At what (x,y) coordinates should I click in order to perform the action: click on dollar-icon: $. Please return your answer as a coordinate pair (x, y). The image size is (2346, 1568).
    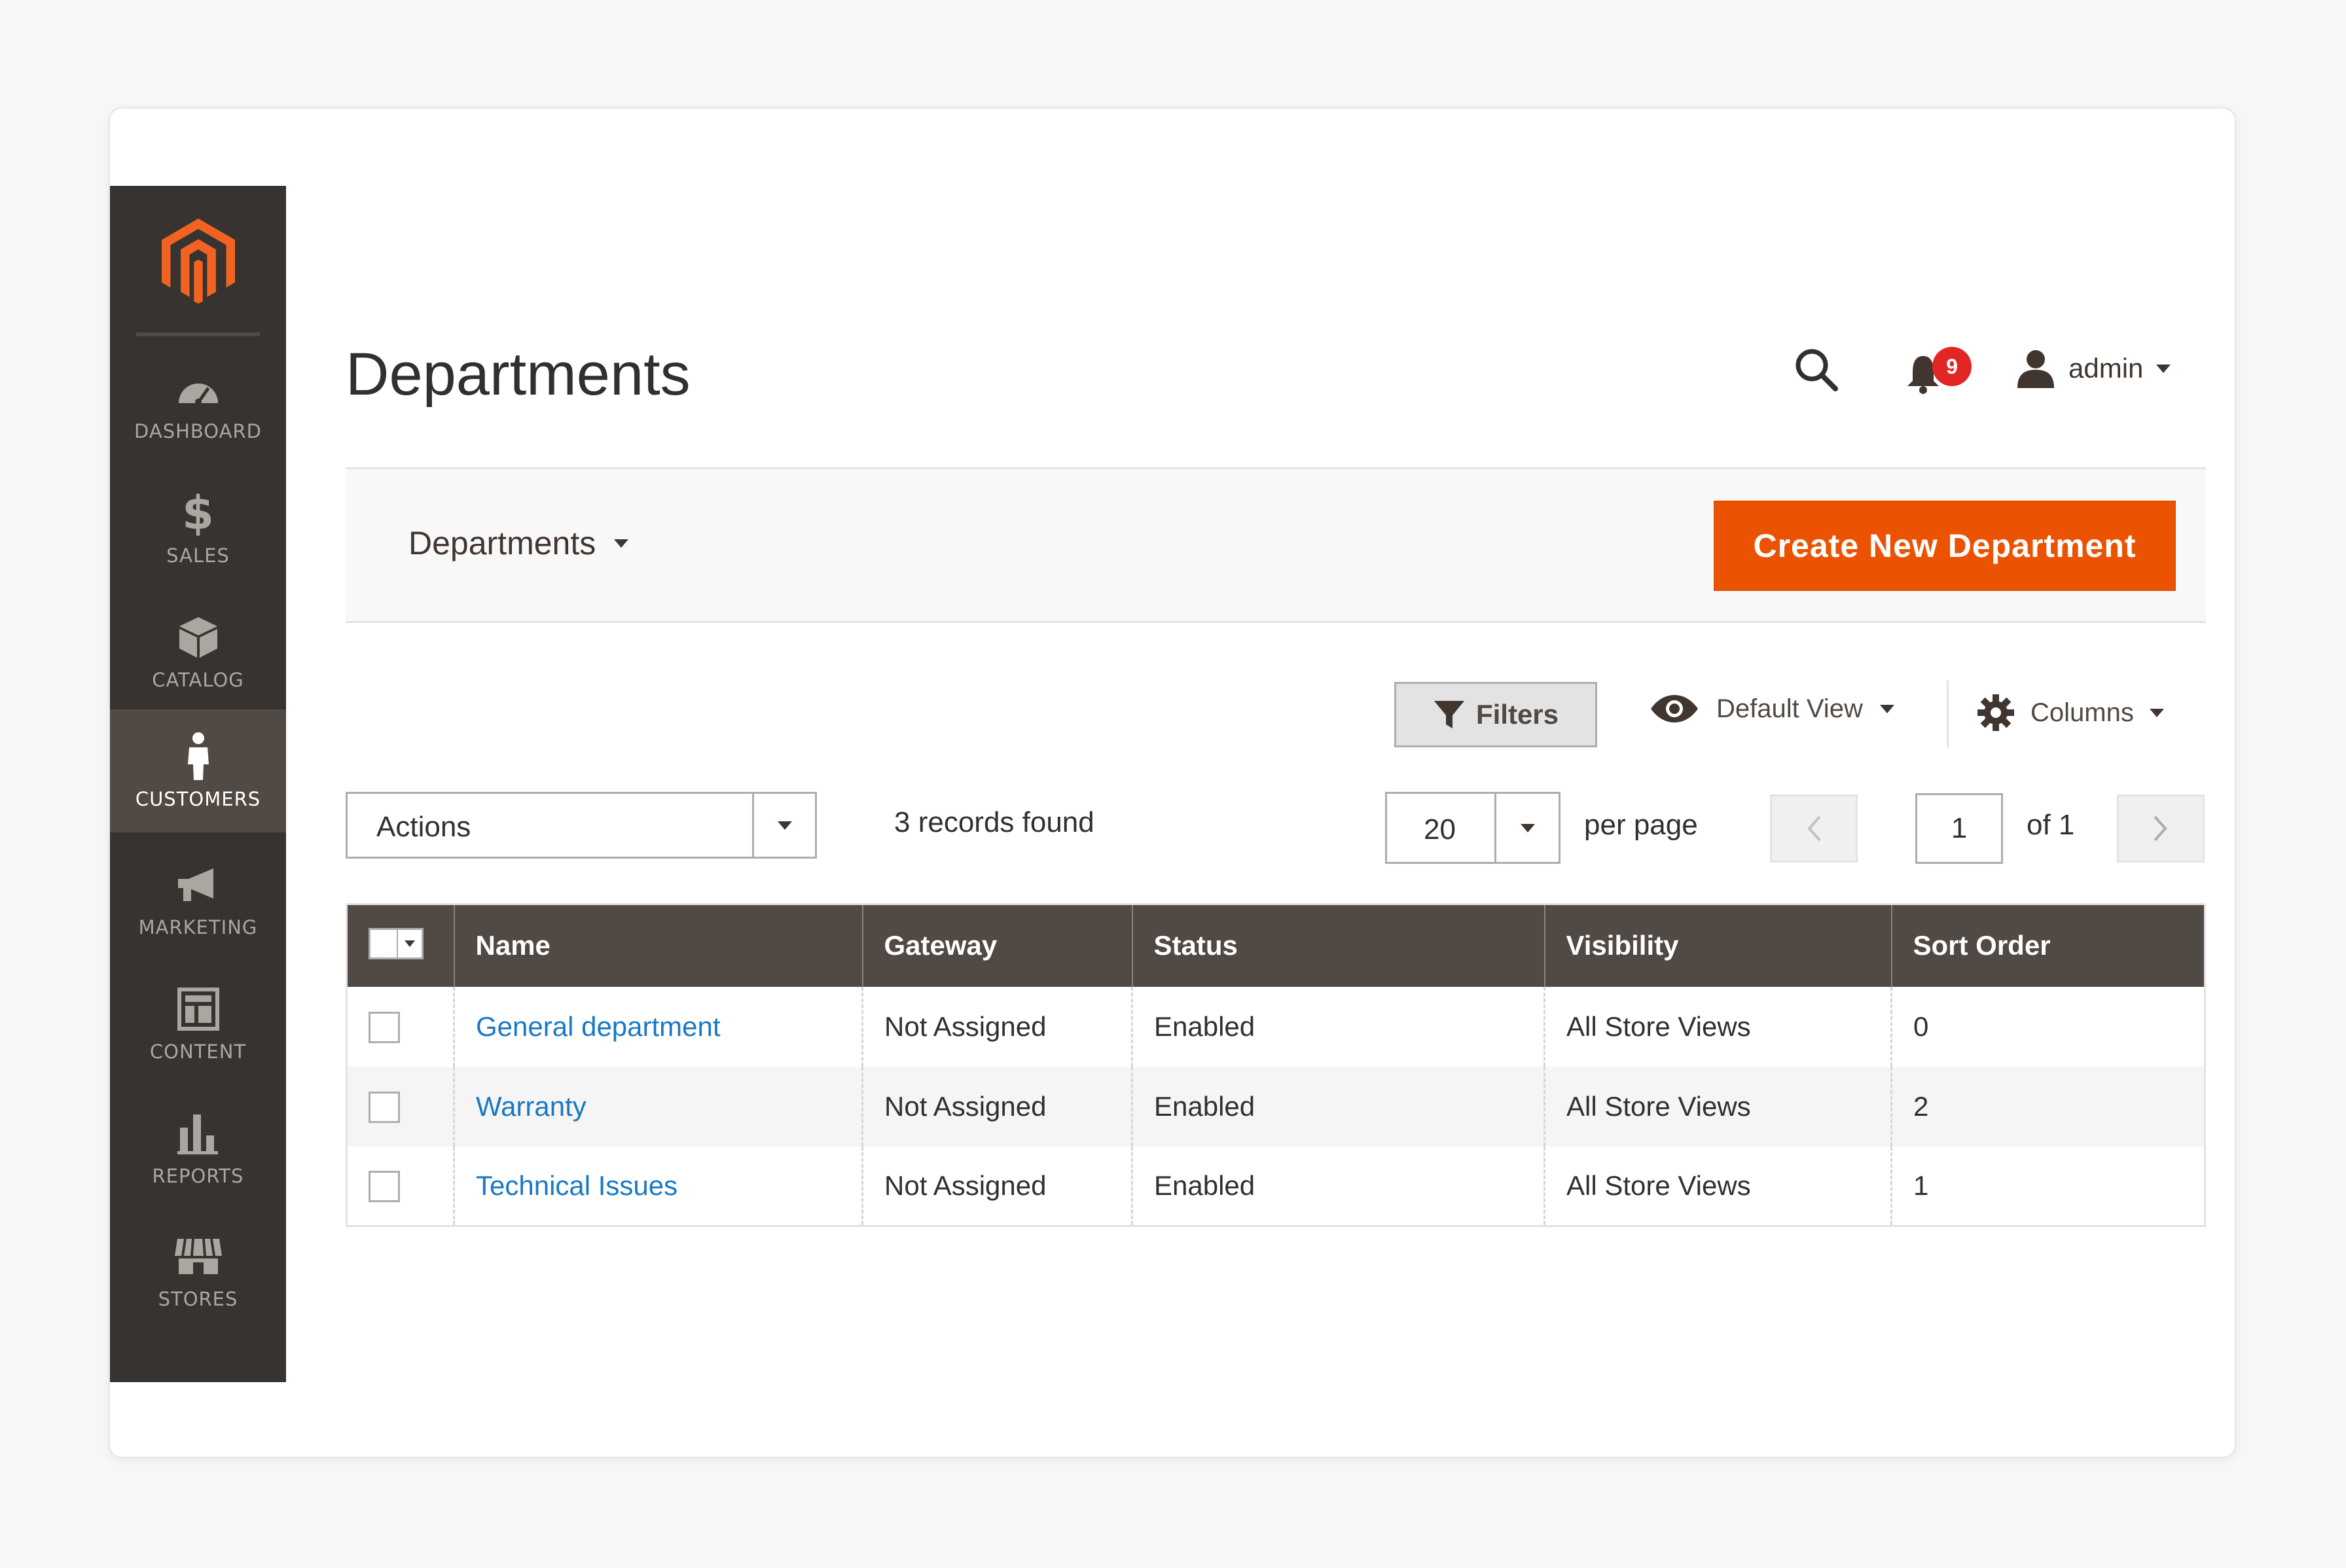
    Looking at the image, I should click on (198, 513).